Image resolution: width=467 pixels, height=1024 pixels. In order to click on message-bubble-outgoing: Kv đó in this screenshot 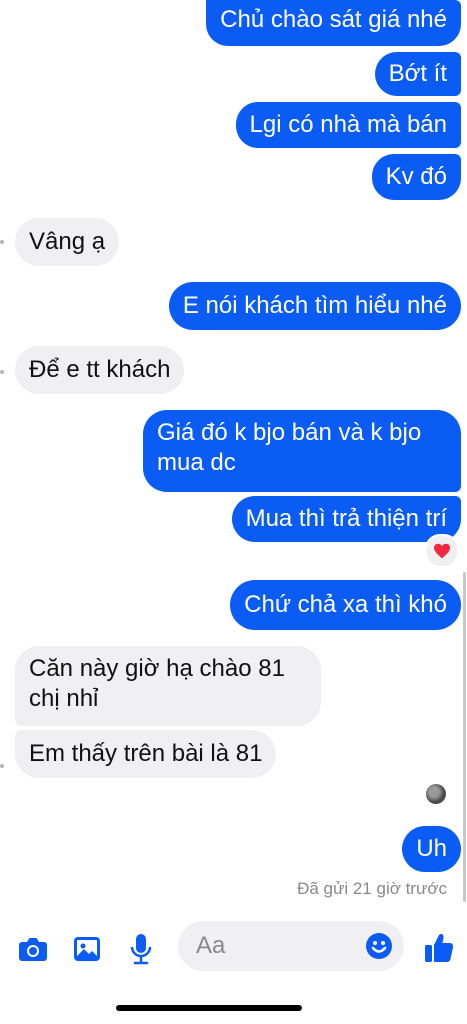, I will do `click(416, 177)`.